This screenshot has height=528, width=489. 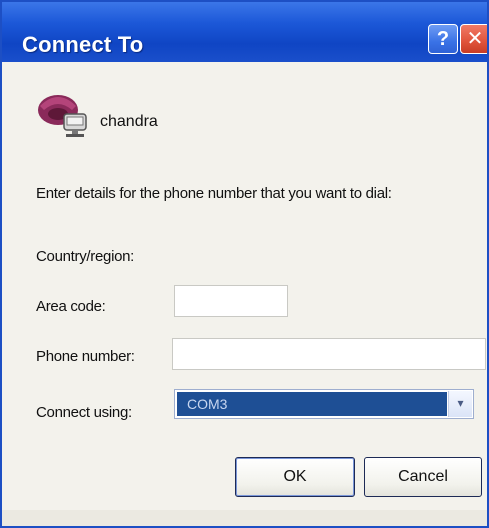 I want to click on title-bar: Connect To ? ✕, so click(x=244, y=32).